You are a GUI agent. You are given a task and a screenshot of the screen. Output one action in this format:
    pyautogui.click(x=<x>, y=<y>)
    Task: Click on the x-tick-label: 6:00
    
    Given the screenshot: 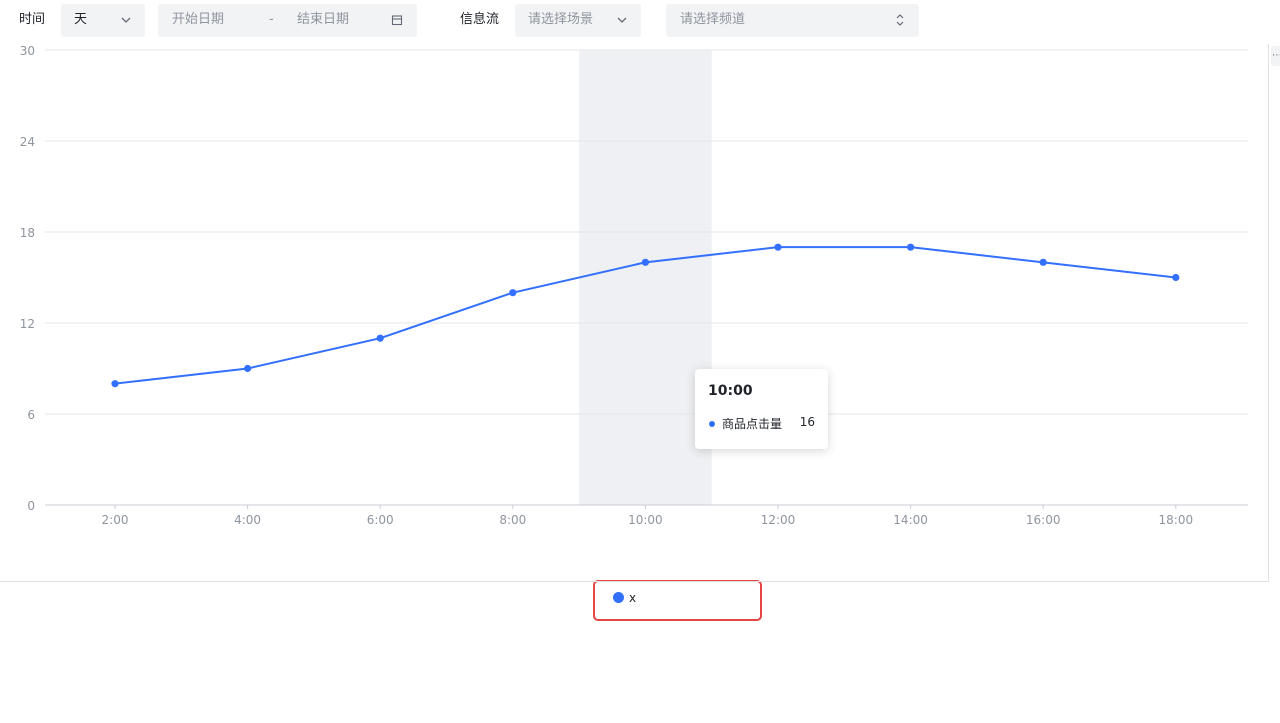 What is the action you would take?
    pyautogui.click(x=380, y=520)
    